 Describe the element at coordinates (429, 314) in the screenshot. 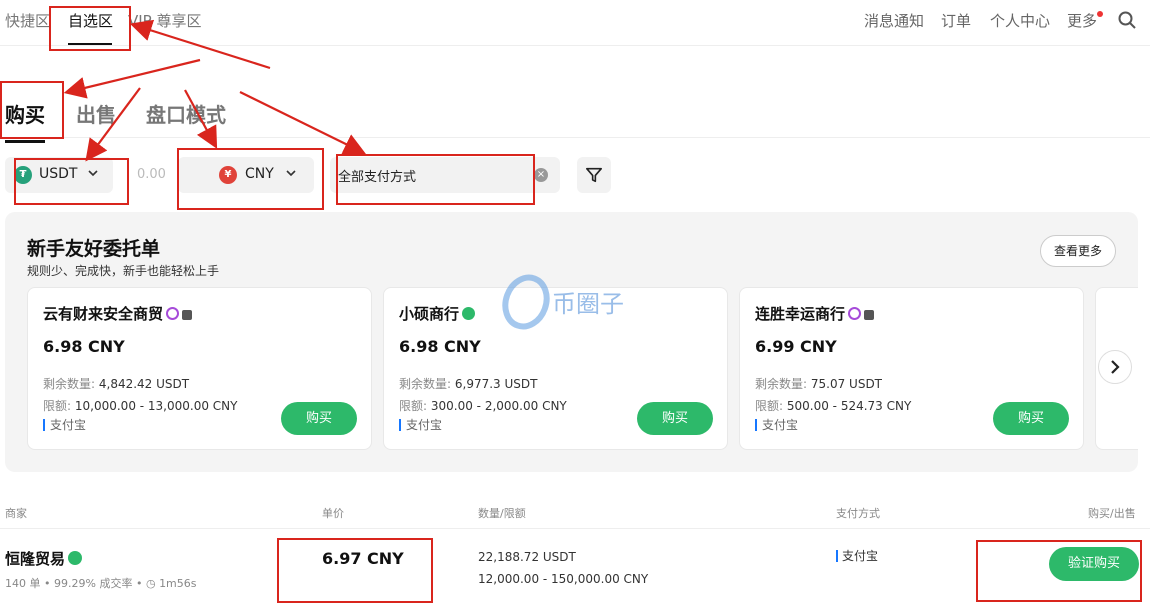

I see `merchant-name: 小硕商行` at that location.